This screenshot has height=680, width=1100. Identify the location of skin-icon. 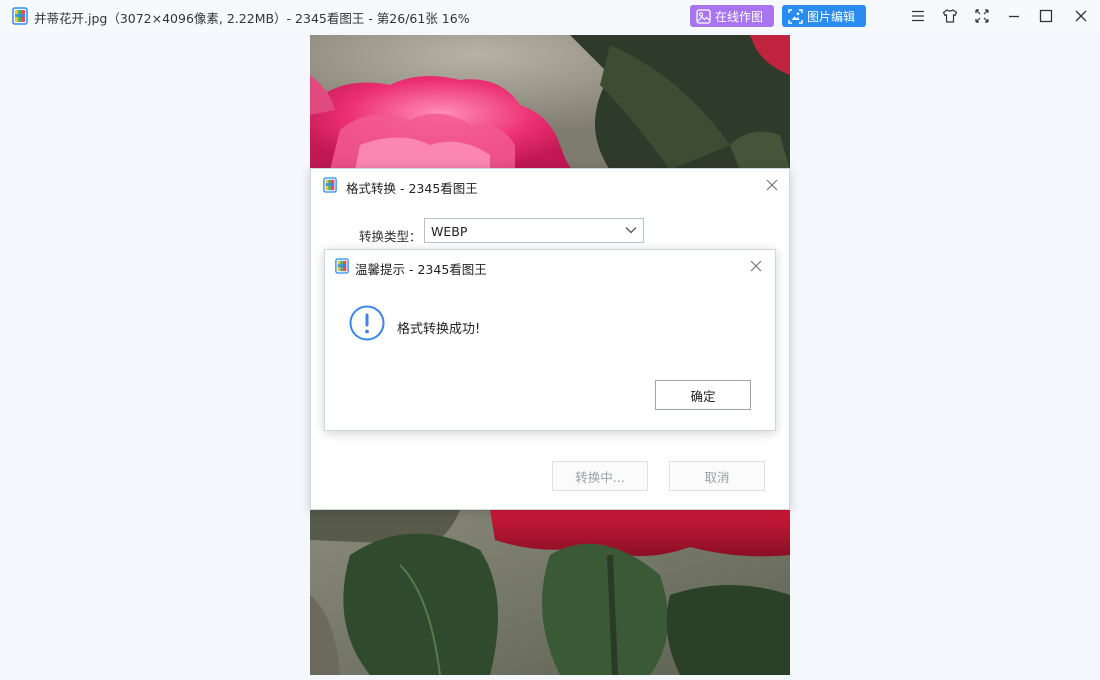
(950, 16).